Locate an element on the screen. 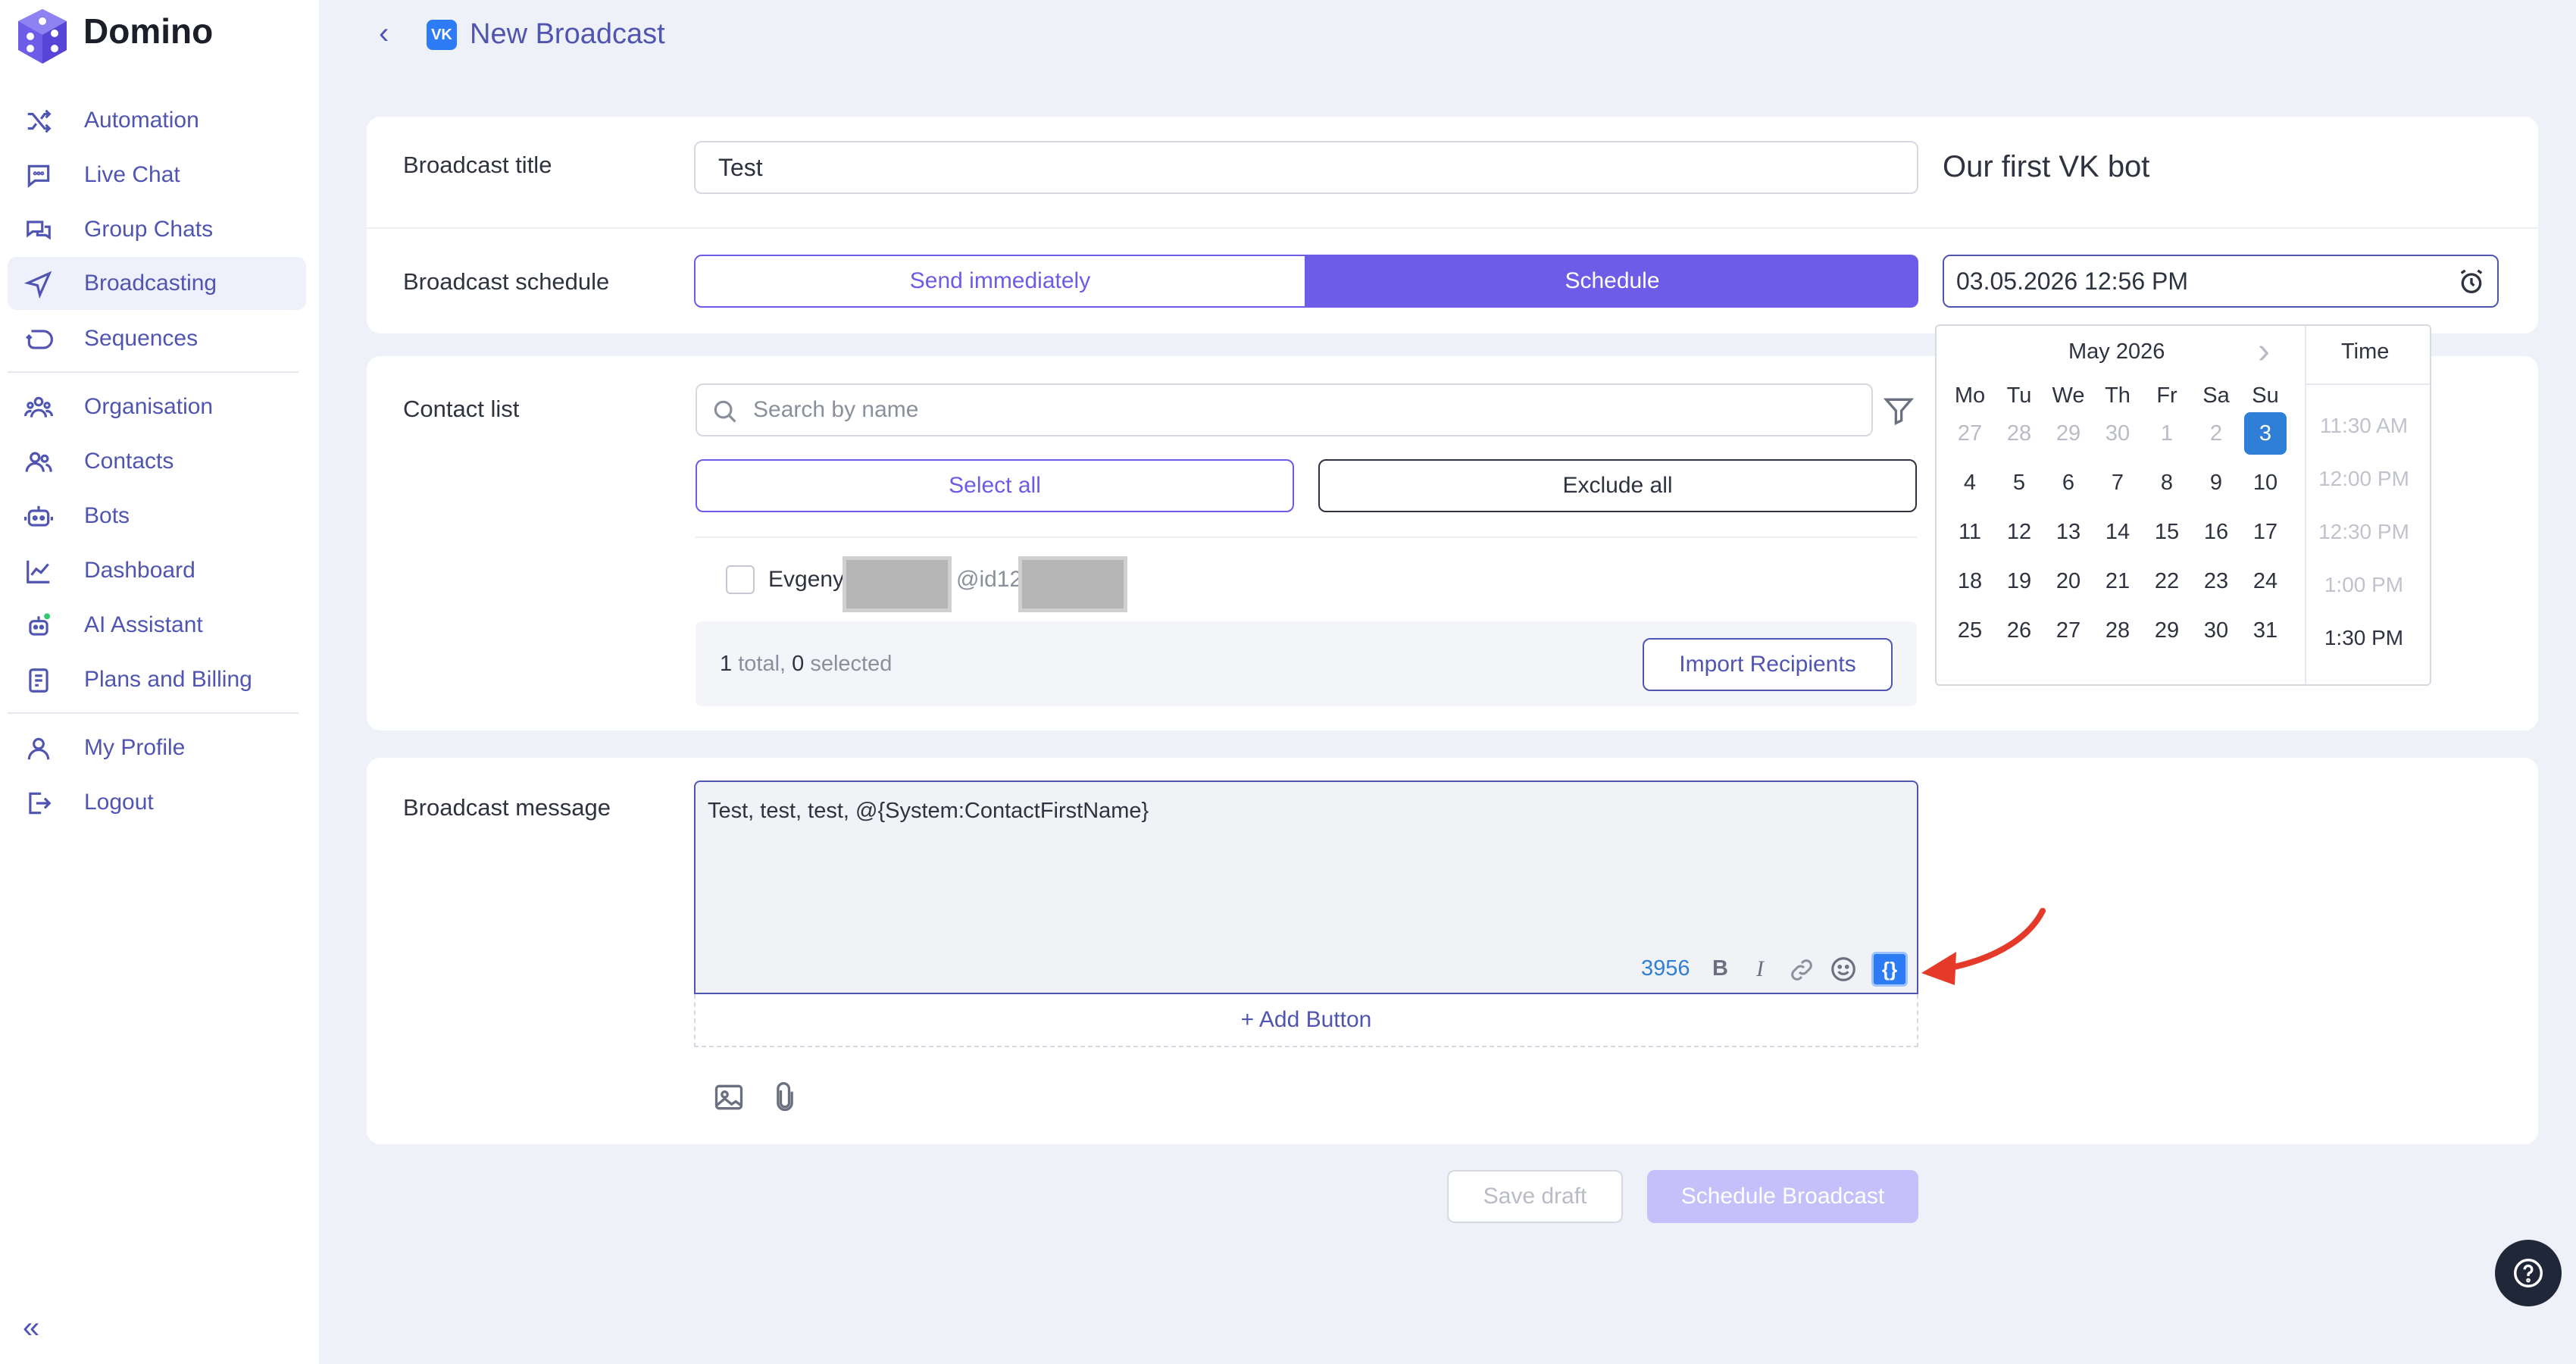  broadcast-schedule-label: Broadcast schedule is located at coordinates (506, 281).